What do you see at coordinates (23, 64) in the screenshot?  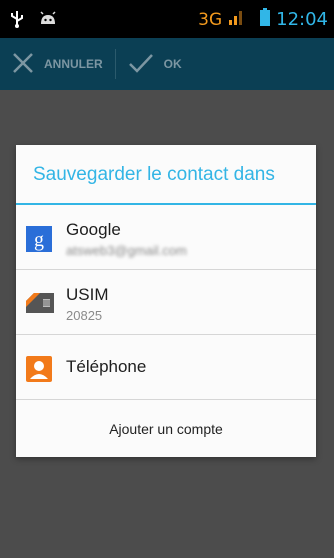 I see `close-icon` at bounding box center [23, 64].